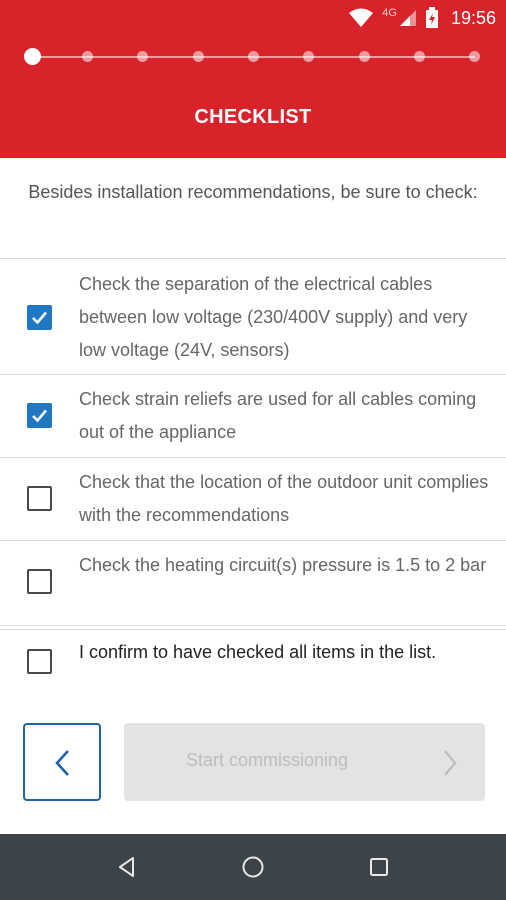 This screenshot has width=506, height=900. I want to click on confirm-checkbox, so click(39, 661).